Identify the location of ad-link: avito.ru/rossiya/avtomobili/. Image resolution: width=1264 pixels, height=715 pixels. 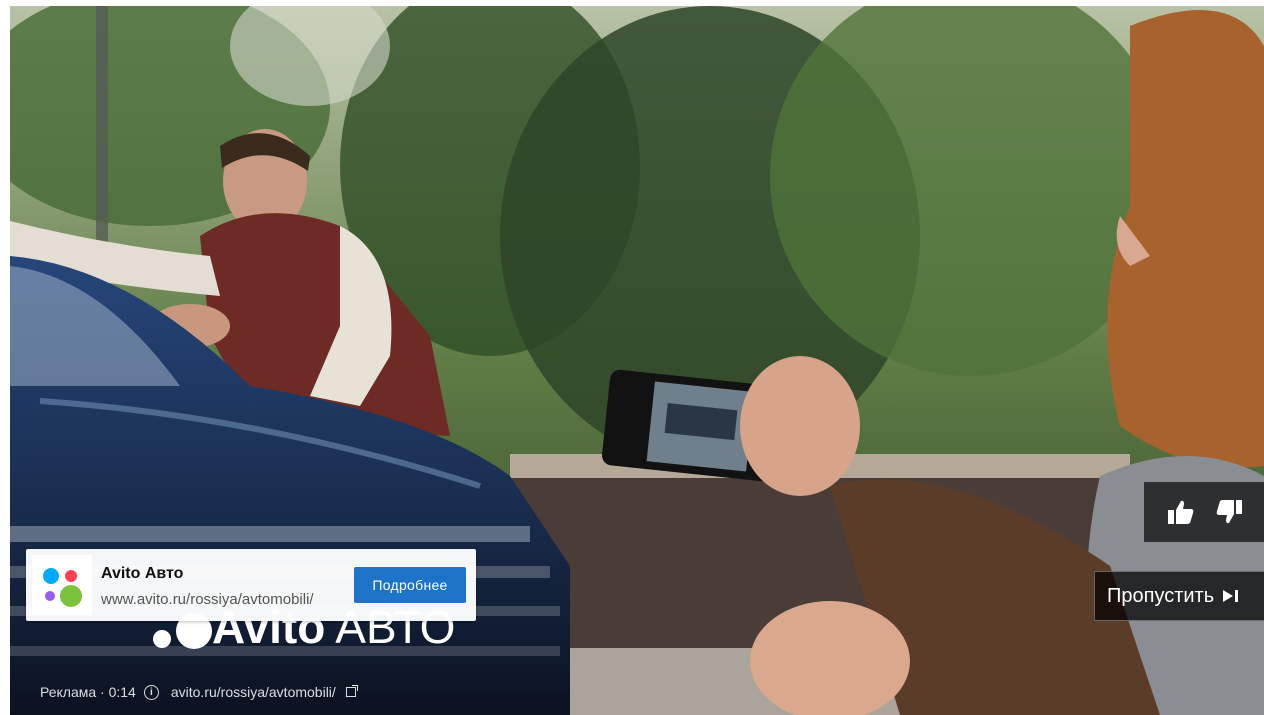
(253, 692).